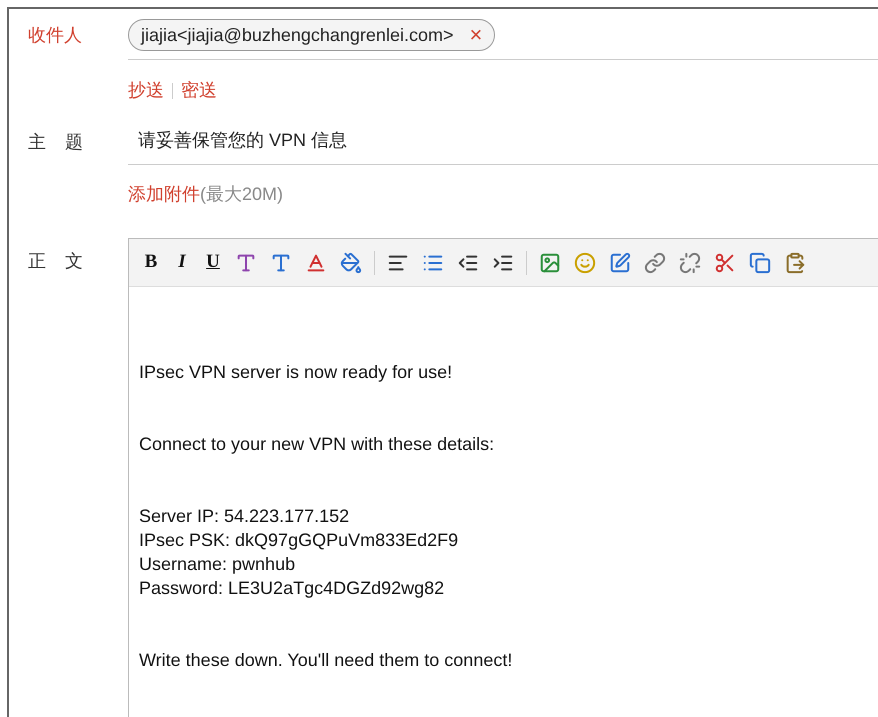 The width and height of the screenshot is (878, 717). Describe the element at coordinates (299, 540) in the screenshot. I see `body-text: IPsec PSK: dkQ97gGQPuVm833Ed2F9` at that location.